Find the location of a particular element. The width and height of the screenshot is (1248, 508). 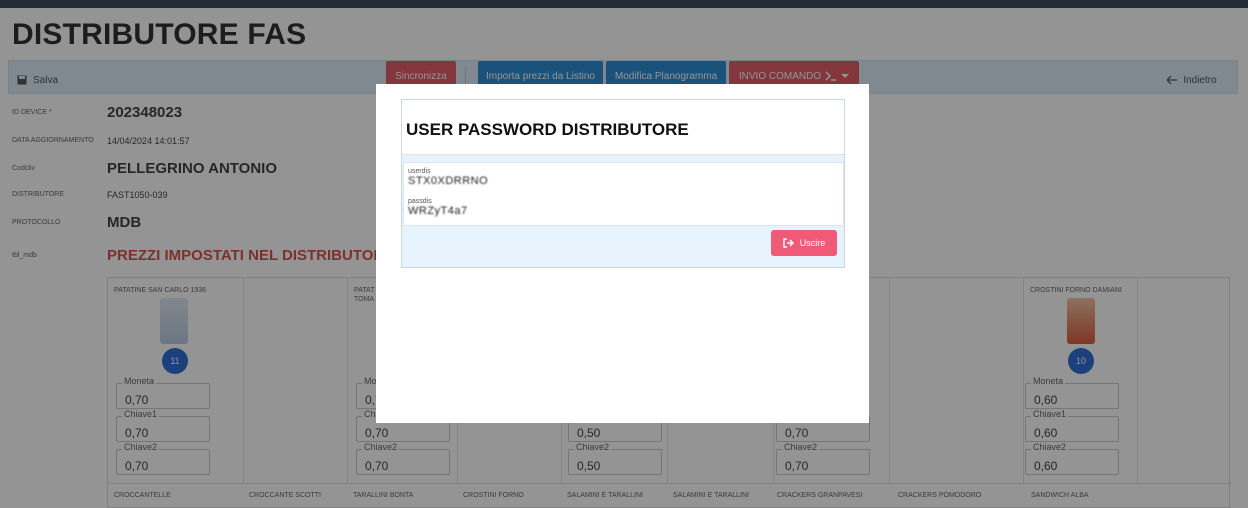

password-label: passdis is located at coordinates (420, 201).